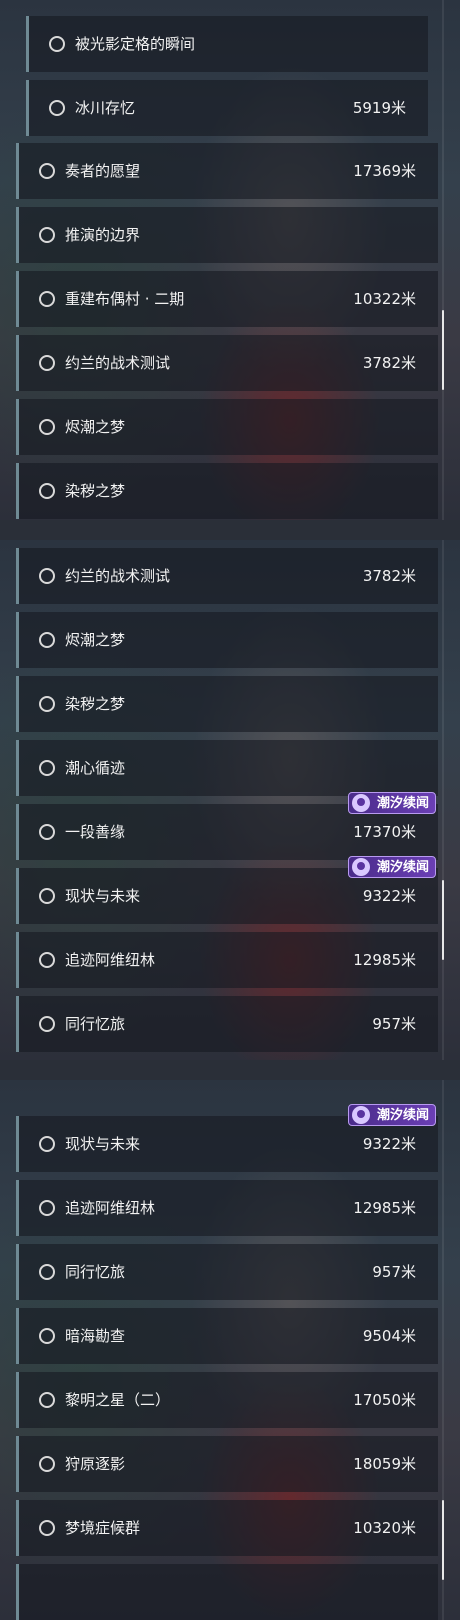  I want to click on quest-name: 冰川存忆, so click(105, 108).